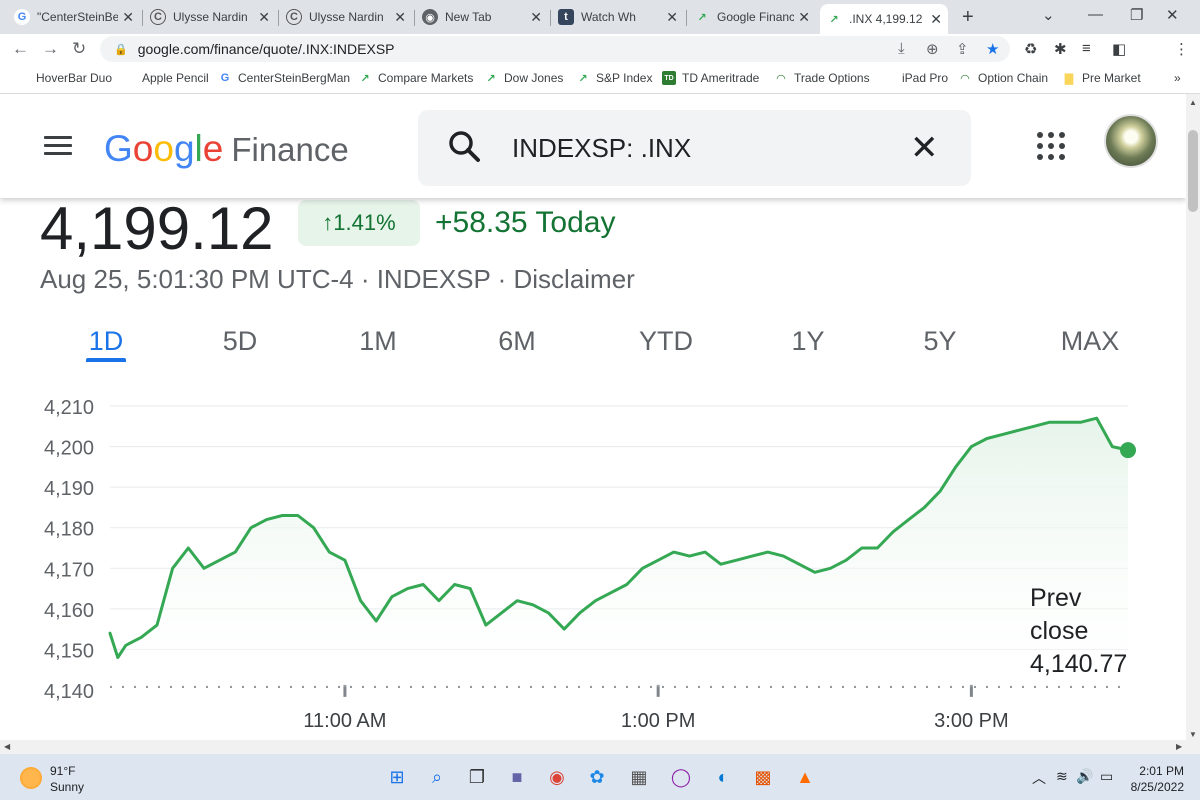 The image size is (1200, 800). What do you see at coordinates (1119, 49) in the screenshot?
I see `side-panel-icon: ◧` at bounding box center [1119, 49].